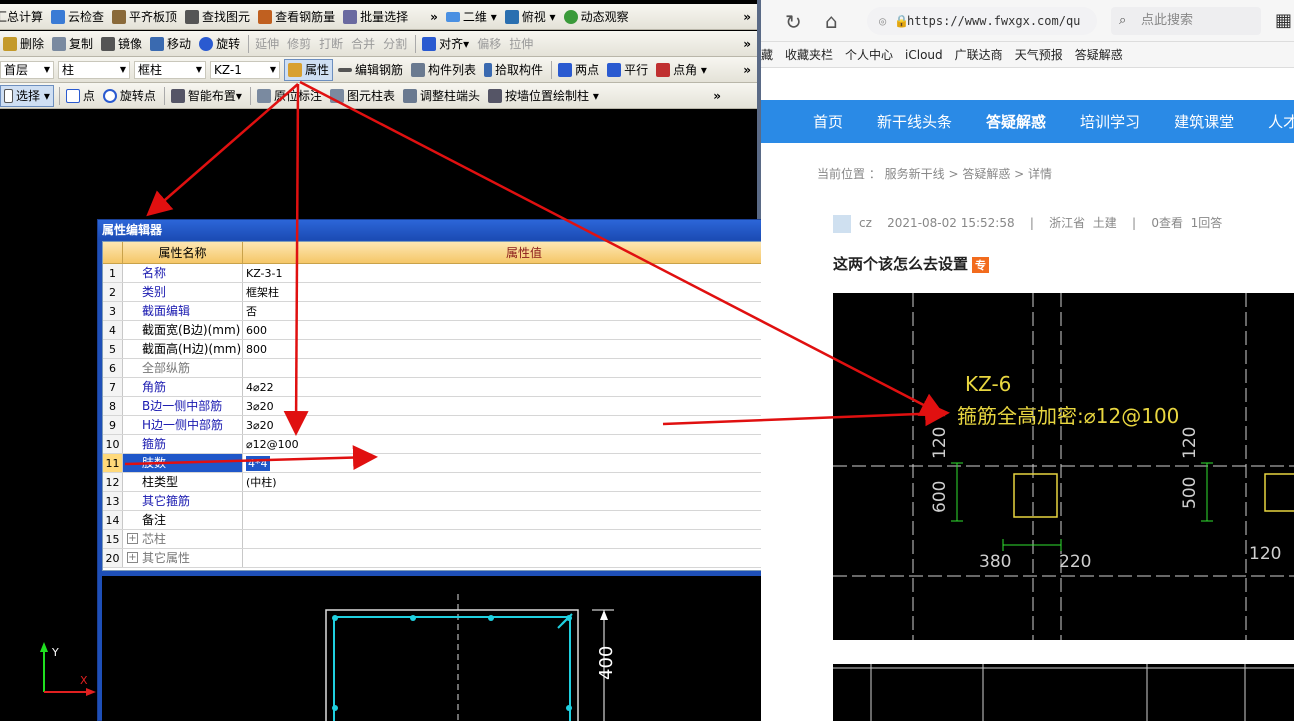 This screenshot has width=1294, height=721. I want to click on pick-component-button: 拾取构件, so click(513, 70).